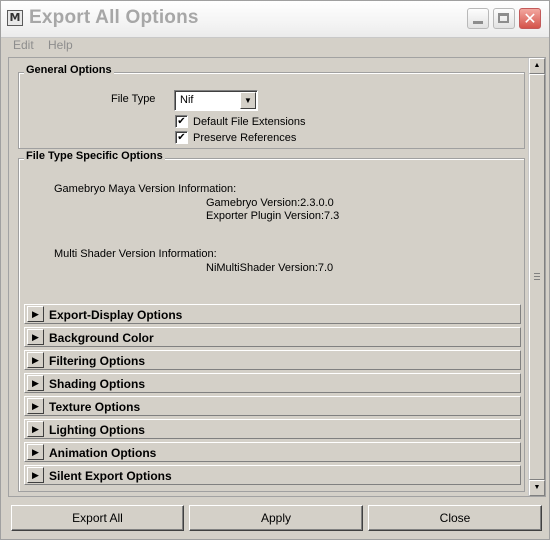 This screenshot has height=540, width=550. Describe the element at coordinates (181, 121) in the screenshot. I see `default-extensions-checkbox: ✔` at that location.